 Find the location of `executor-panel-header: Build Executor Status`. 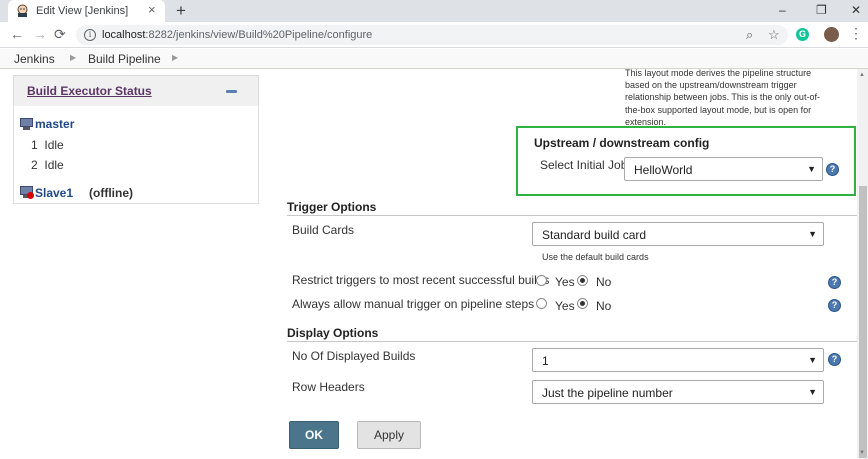

executor-panel-header: Build Executor Status is located at coordinates (136, 91).